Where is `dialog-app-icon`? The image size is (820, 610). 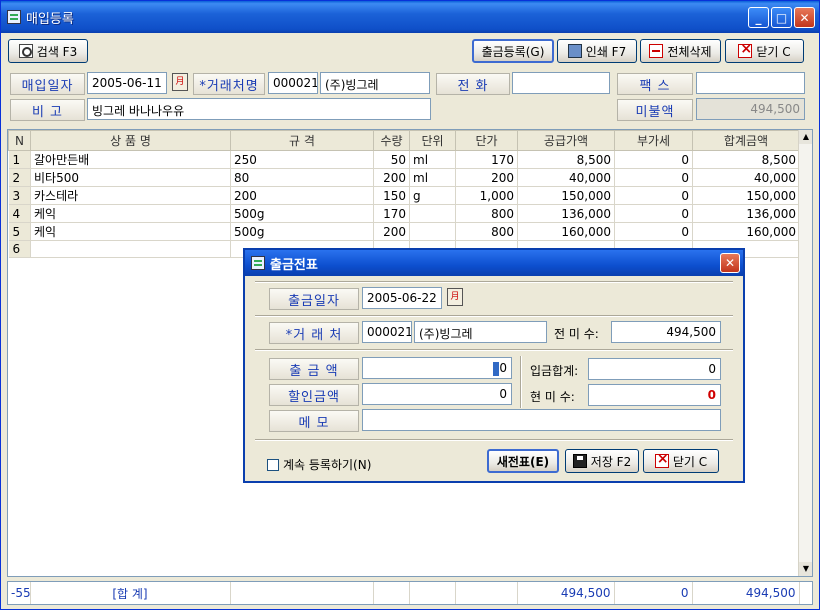 dialog-app-icon is located at coordinates (258, 263).